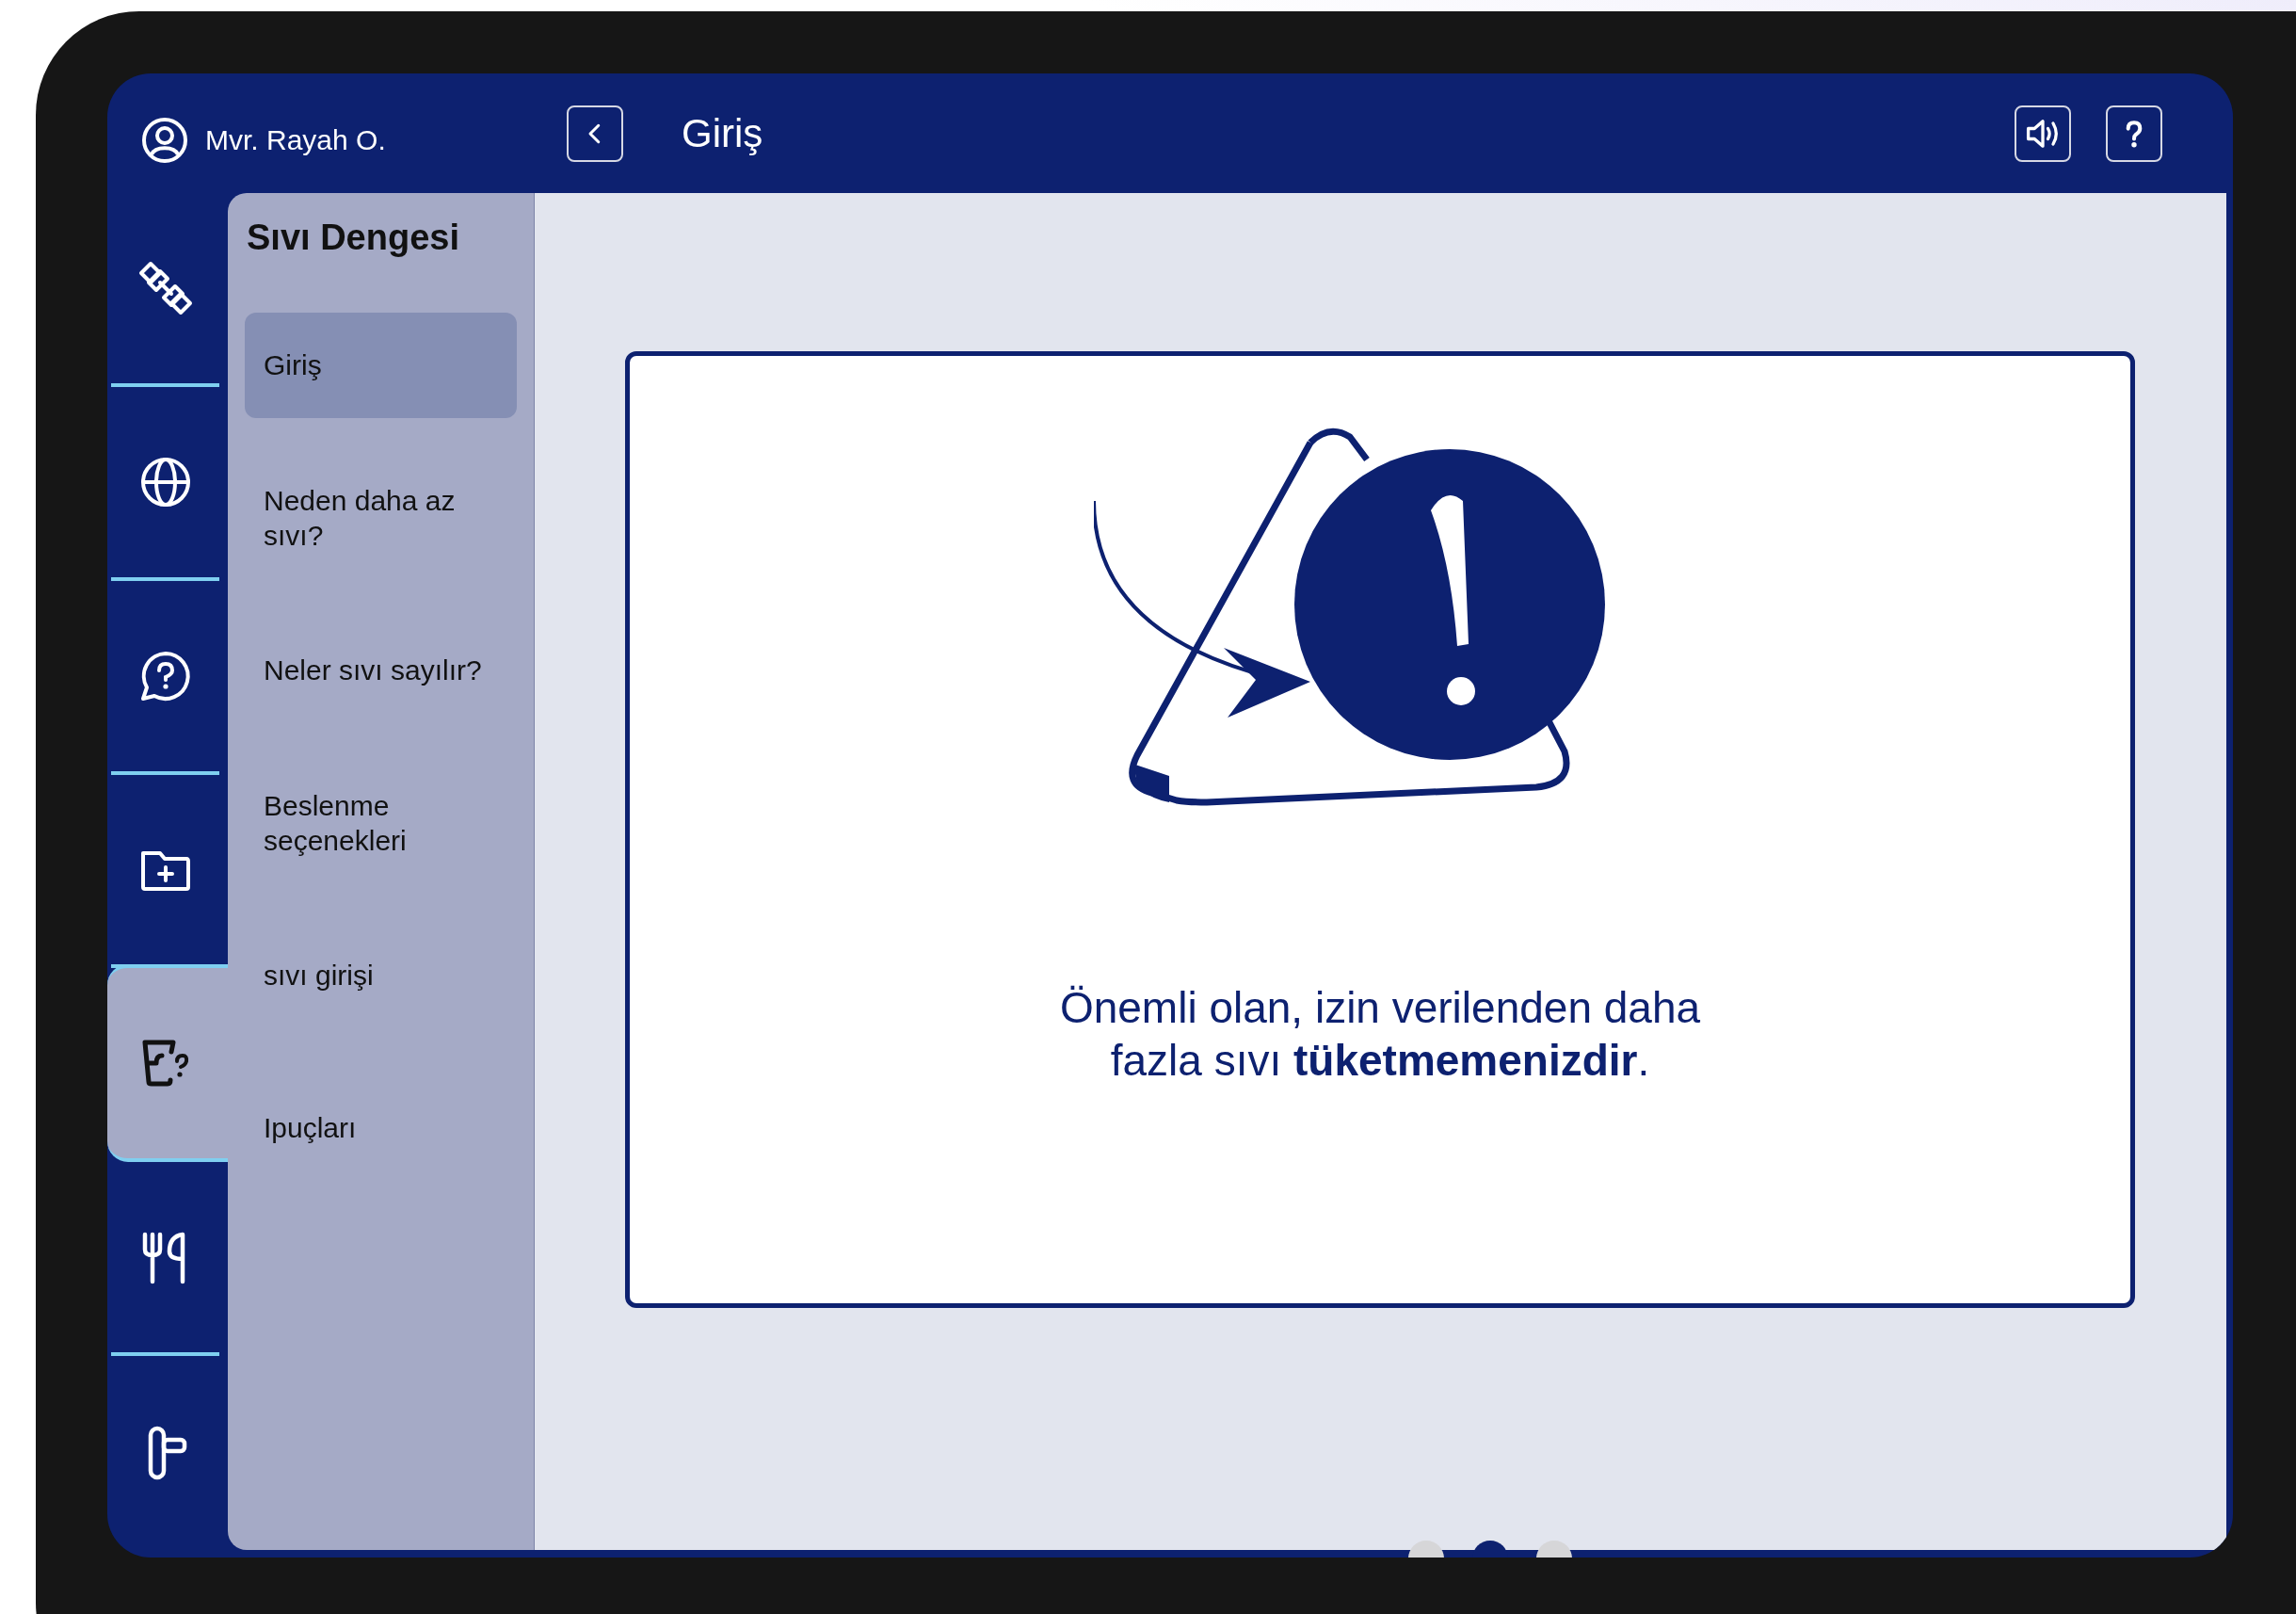 The height and width of the screenshot is (1614, 2296). What do you see at coordinates (2043, 133) in the screenshot?
I see `speaker-button` at bounding box center [2043, 133].